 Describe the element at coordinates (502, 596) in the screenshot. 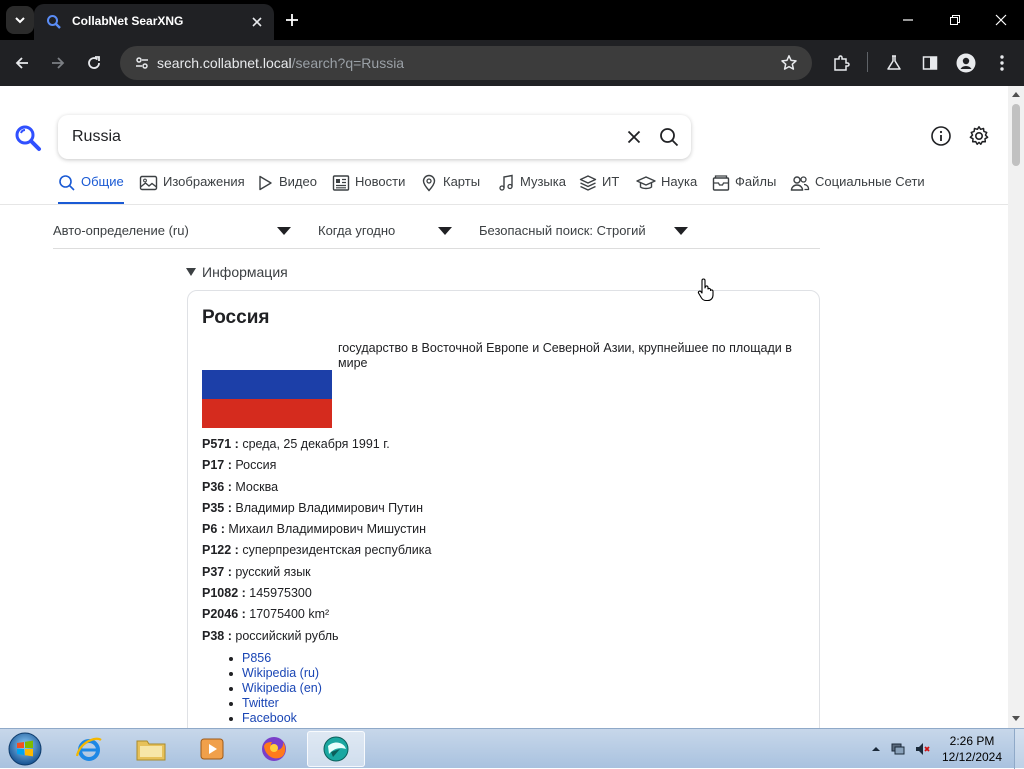

I see `attribute-row: P1082 : 145975300` at that location.